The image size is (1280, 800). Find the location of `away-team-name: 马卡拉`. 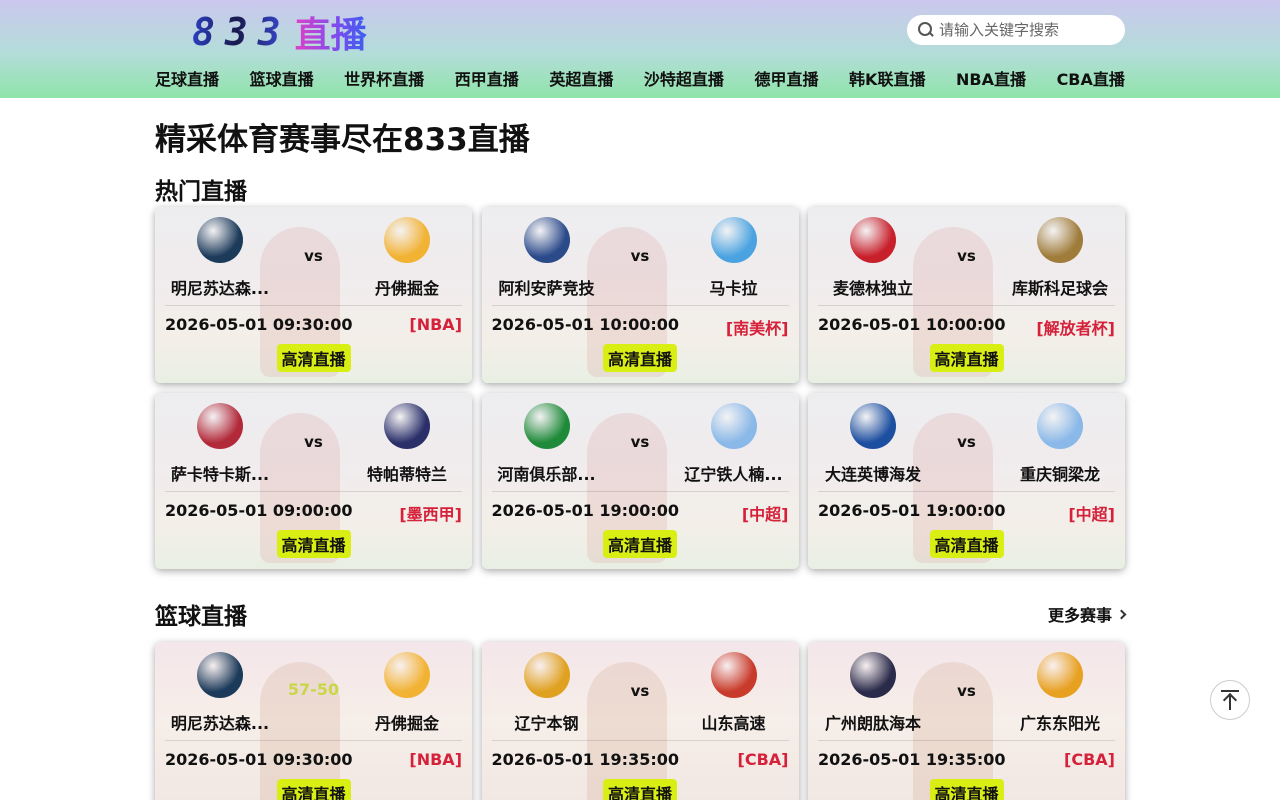

away-team-name: 马卡拉 is located at coordinates (733, 288).